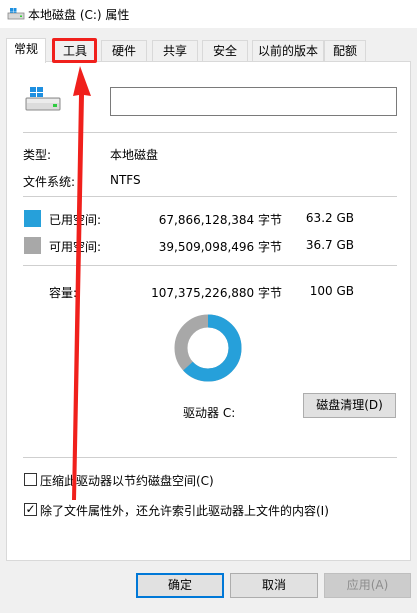  What do you see at coordinates (225, 51) in the screenshot?
I see `tab-security: 安全` at bounding box center [225, 51].